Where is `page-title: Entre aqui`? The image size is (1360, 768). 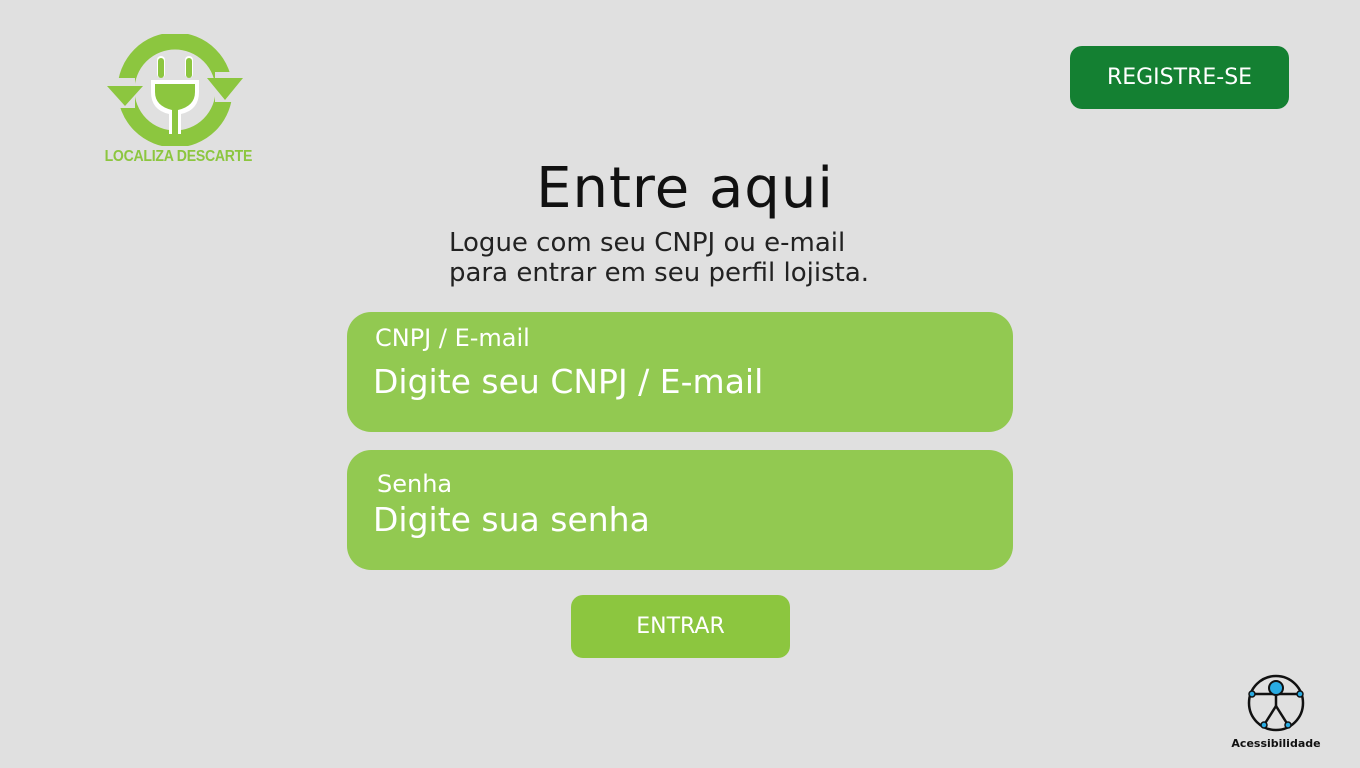
page-title: Entre aqui is located at coordinates (685, 188).